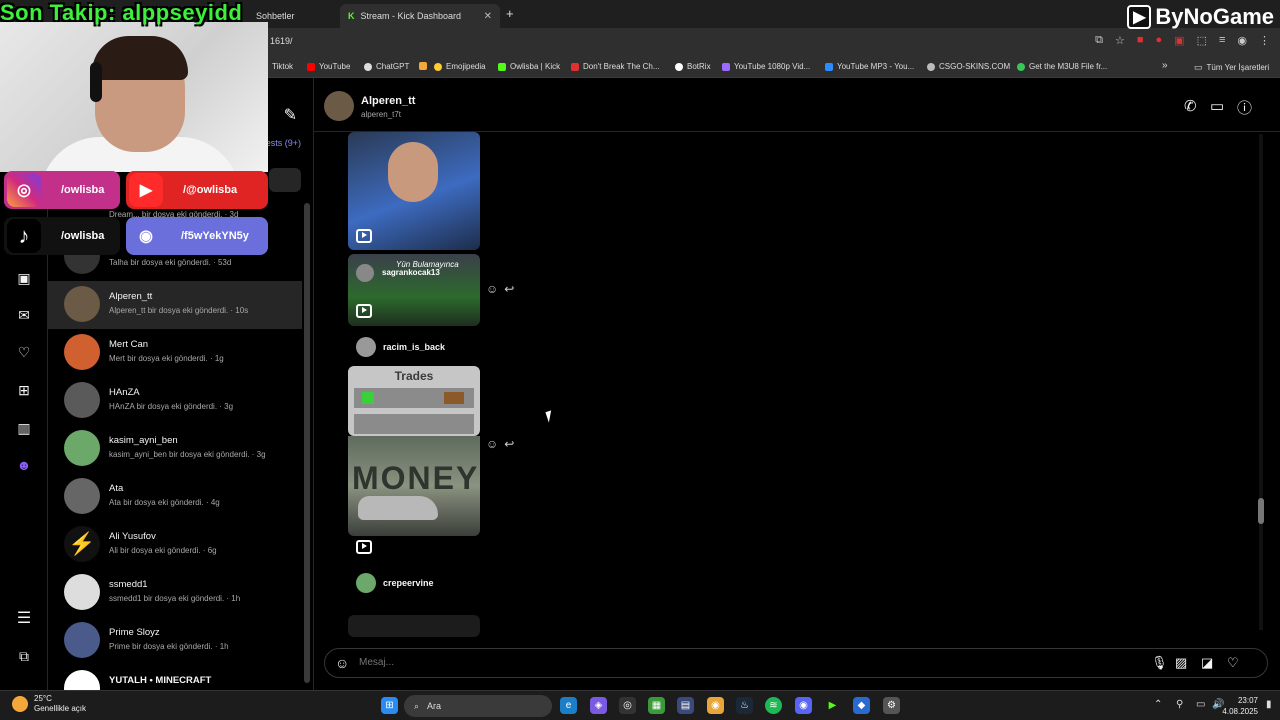 The width and height of the screenshot is (1280, 720). What do you see at coordinates (24, 465) in the screenshot?
I see `profile-avatar-icon: ☻` at bounding box center [24, 465].